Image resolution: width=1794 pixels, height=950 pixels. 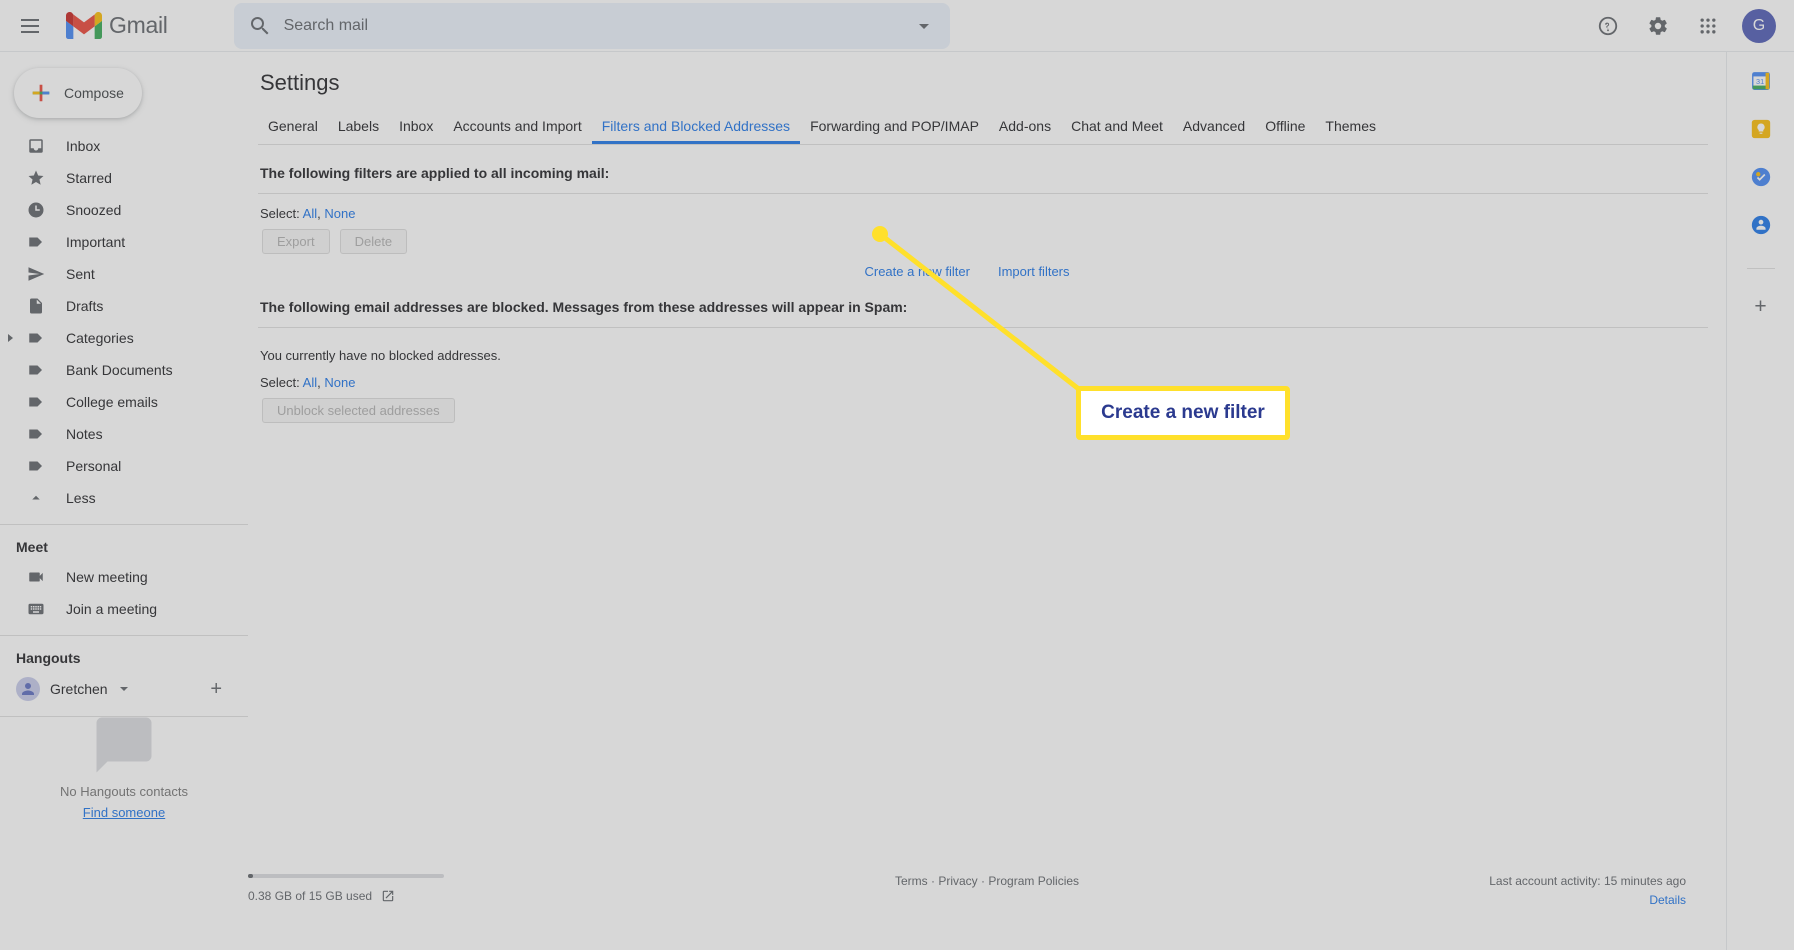 I want to click on tab-labels: Labels, so click(x=358, y=128).